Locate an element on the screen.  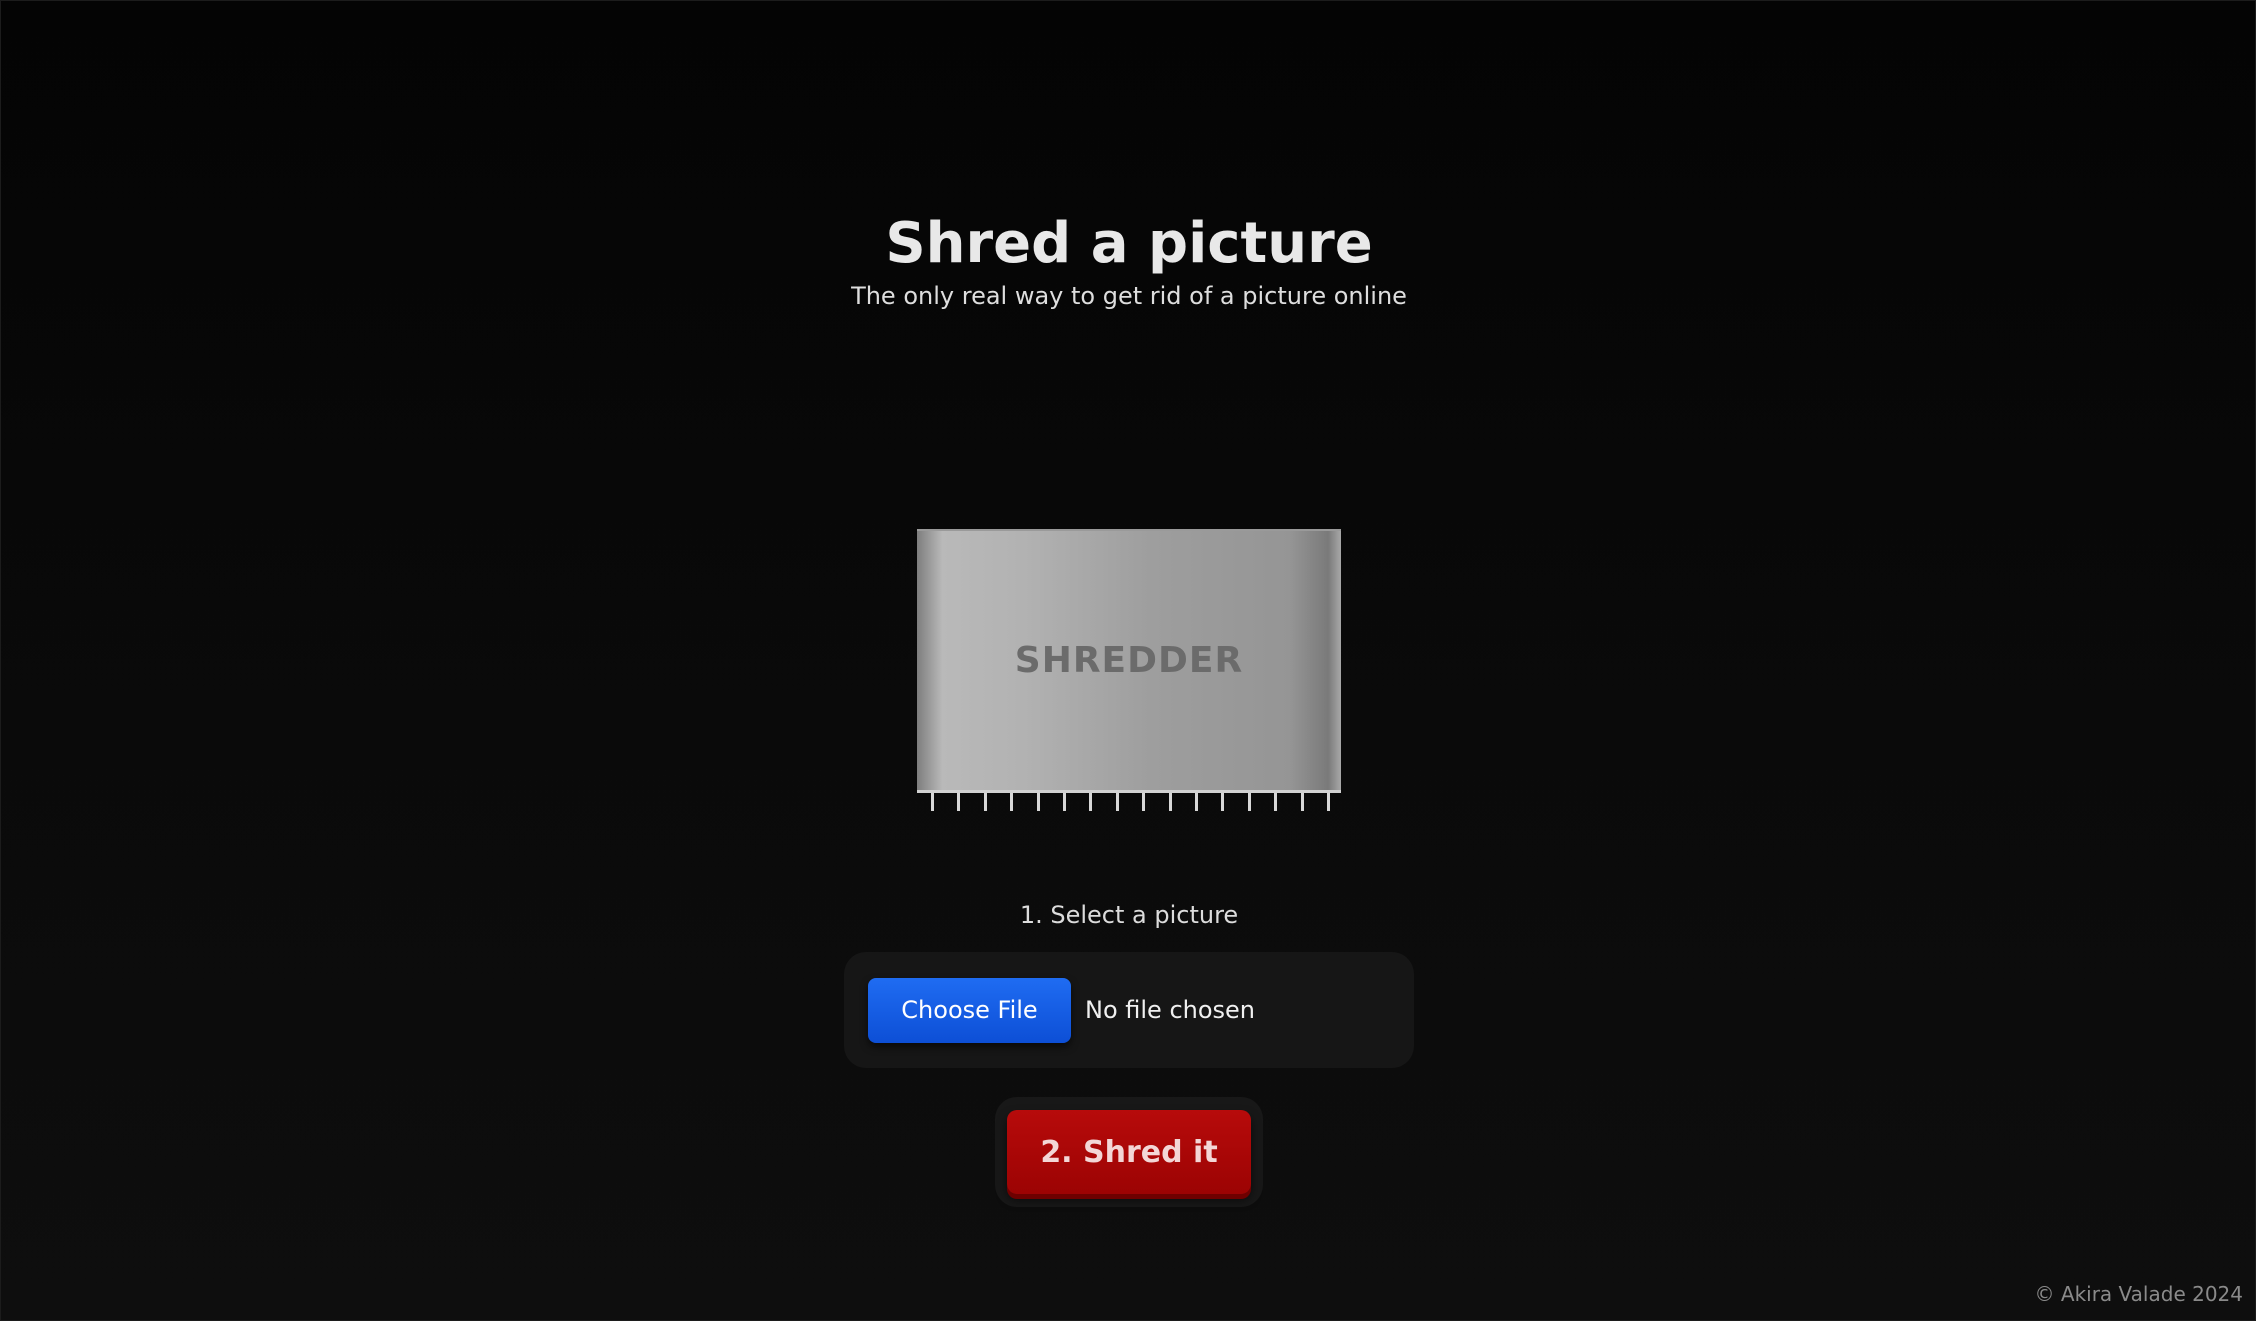
shredder-label: SHREDDER is located at coordinates (1129, 660).